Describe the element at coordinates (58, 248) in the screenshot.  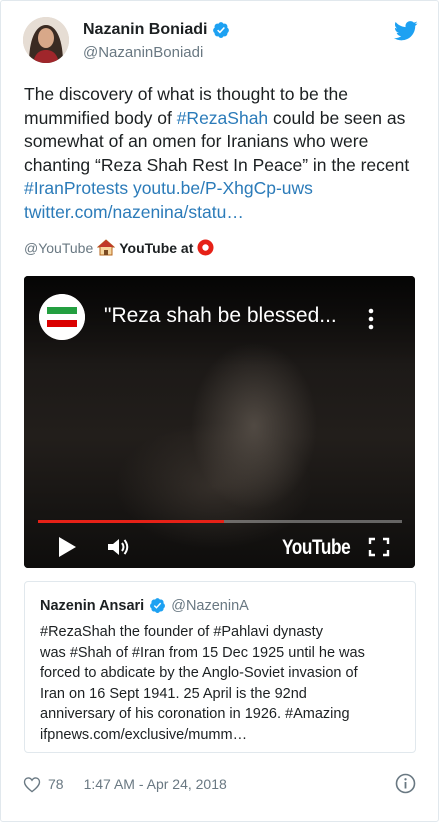
I see `source-handle: @YouTube` at that location.